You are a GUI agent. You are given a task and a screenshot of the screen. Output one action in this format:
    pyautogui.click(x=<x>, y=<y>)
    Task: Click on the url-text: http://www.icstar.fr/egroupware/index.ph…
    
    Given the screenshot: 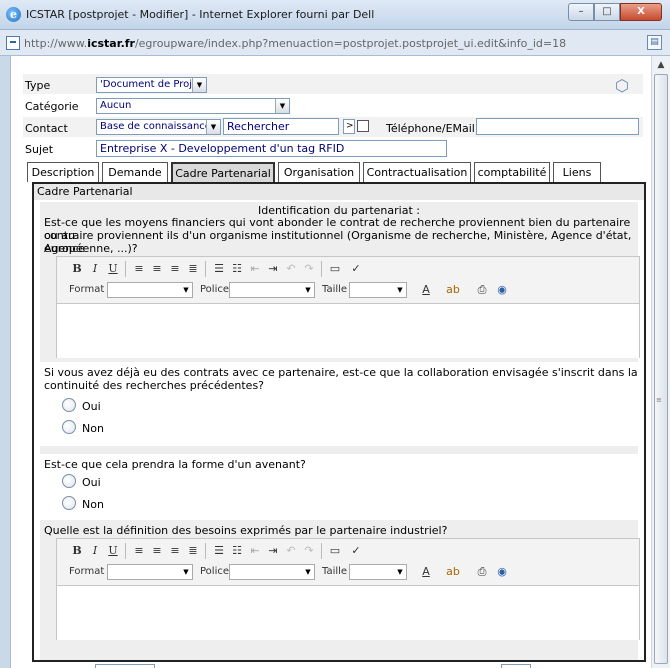 What is the action you would take?
    pyautogui.click(x=295, y=43)
    